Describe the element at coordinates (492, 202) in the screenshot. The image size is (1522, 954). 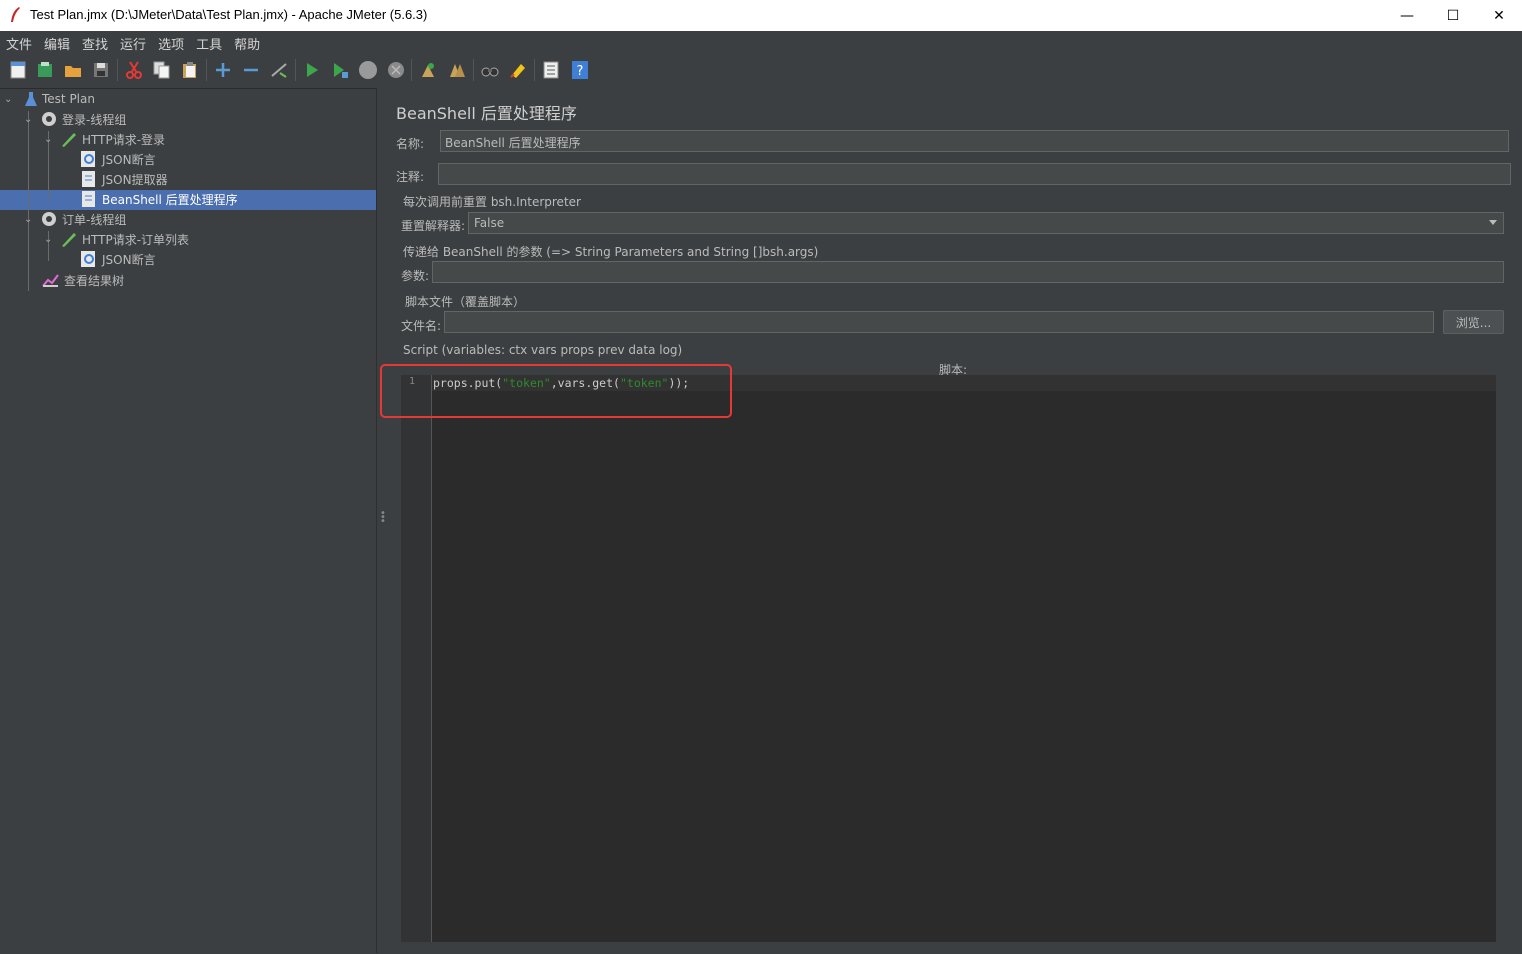
I see `reset-interpreter-group-title: 每次调用前重置 bsh.Interpreter` at that location.